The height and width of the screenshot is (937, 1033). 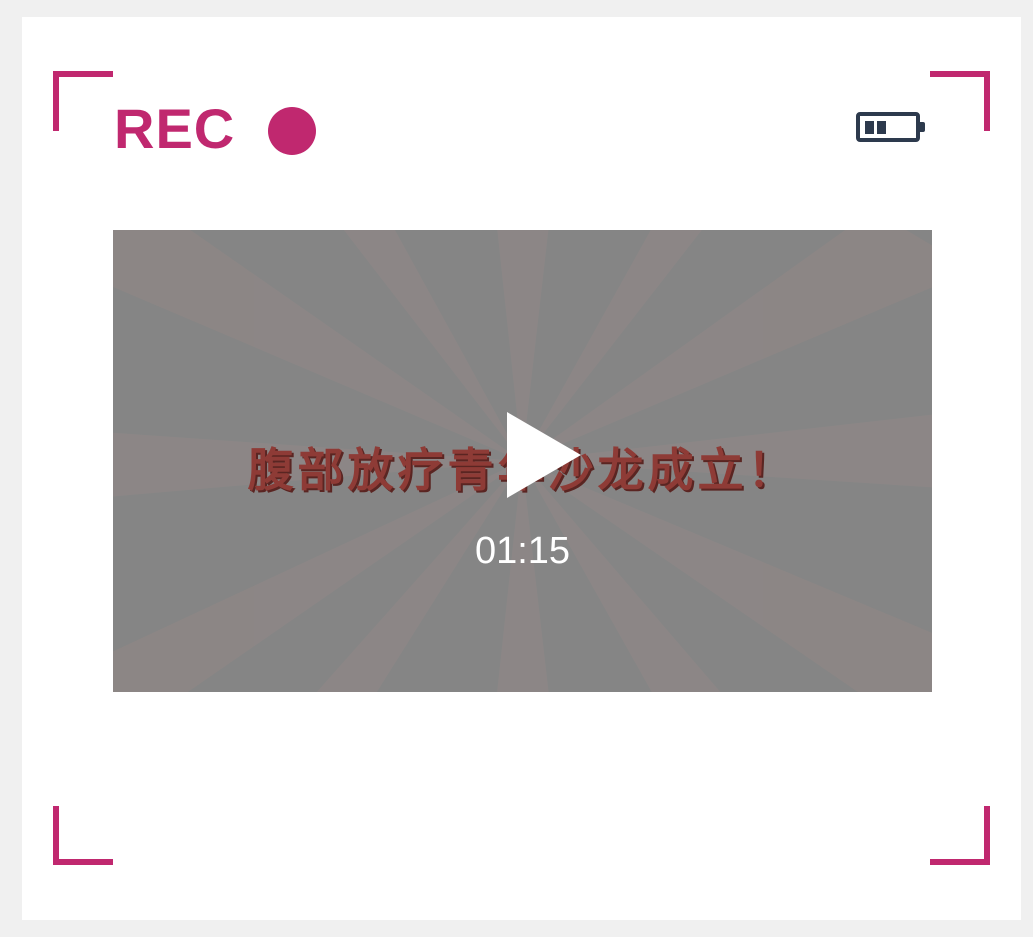 I want to click on recording-dot-icon, so click(x=292, y=131).